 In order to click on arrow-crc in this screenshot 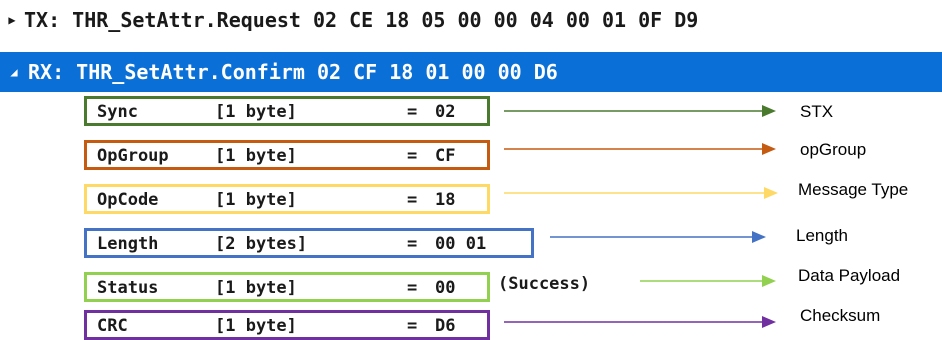, I will do `click(640, 322)`.